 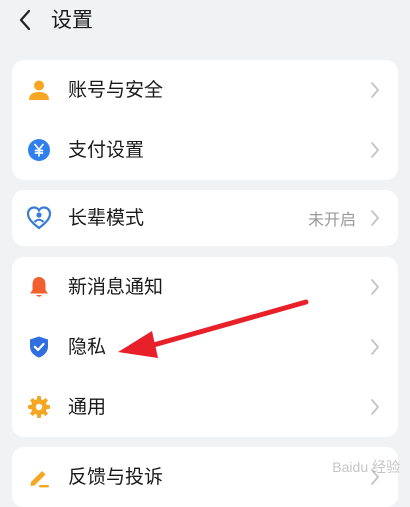 I want to click on back-button, so click(x=25, y=20).